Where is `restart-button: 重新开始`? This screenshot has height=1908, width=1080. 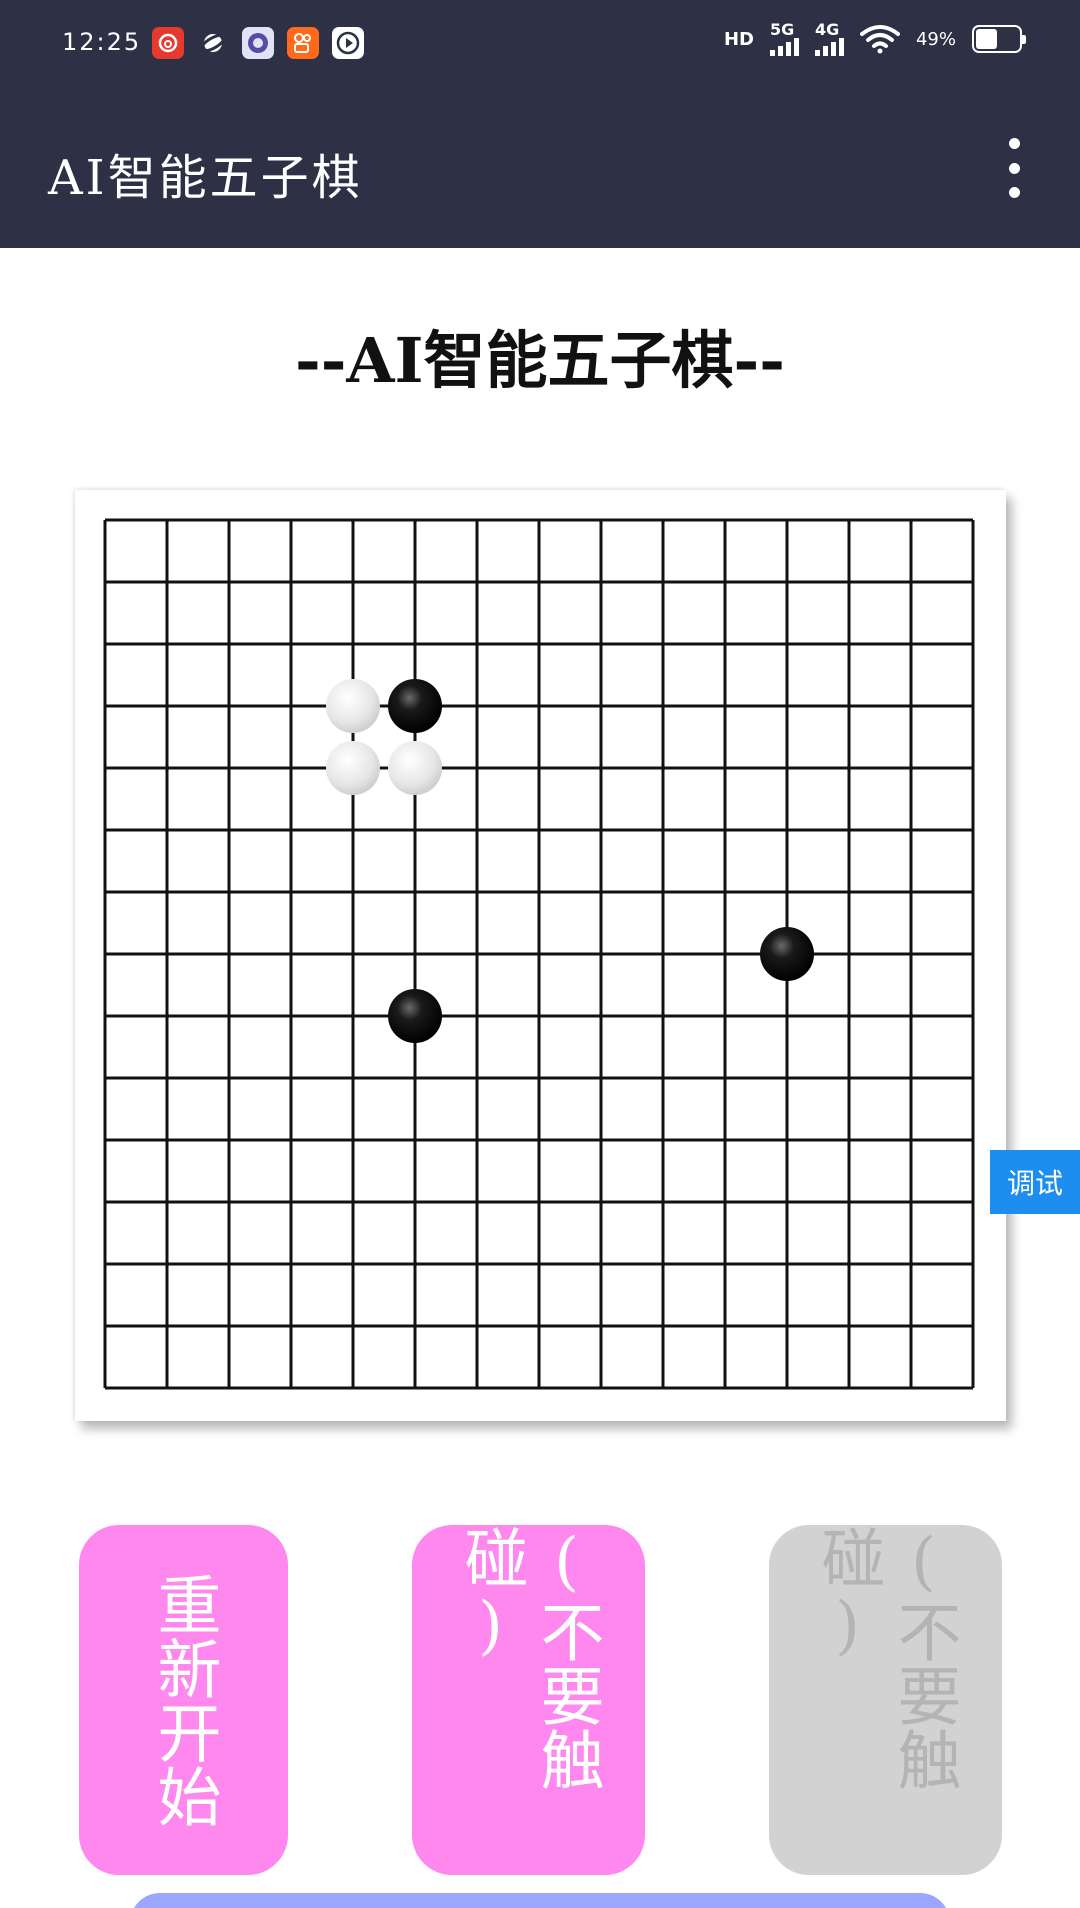
restart-button: 重新开始 is located at coordinates (183, 1700).